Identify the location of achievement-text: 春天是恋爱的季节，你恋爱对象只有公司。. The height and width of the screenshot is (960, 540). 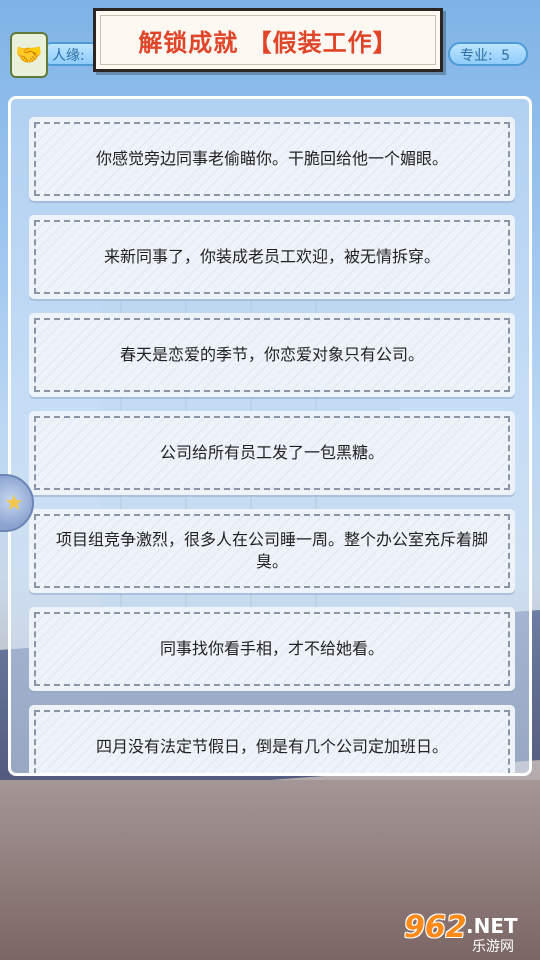
(271, 354).